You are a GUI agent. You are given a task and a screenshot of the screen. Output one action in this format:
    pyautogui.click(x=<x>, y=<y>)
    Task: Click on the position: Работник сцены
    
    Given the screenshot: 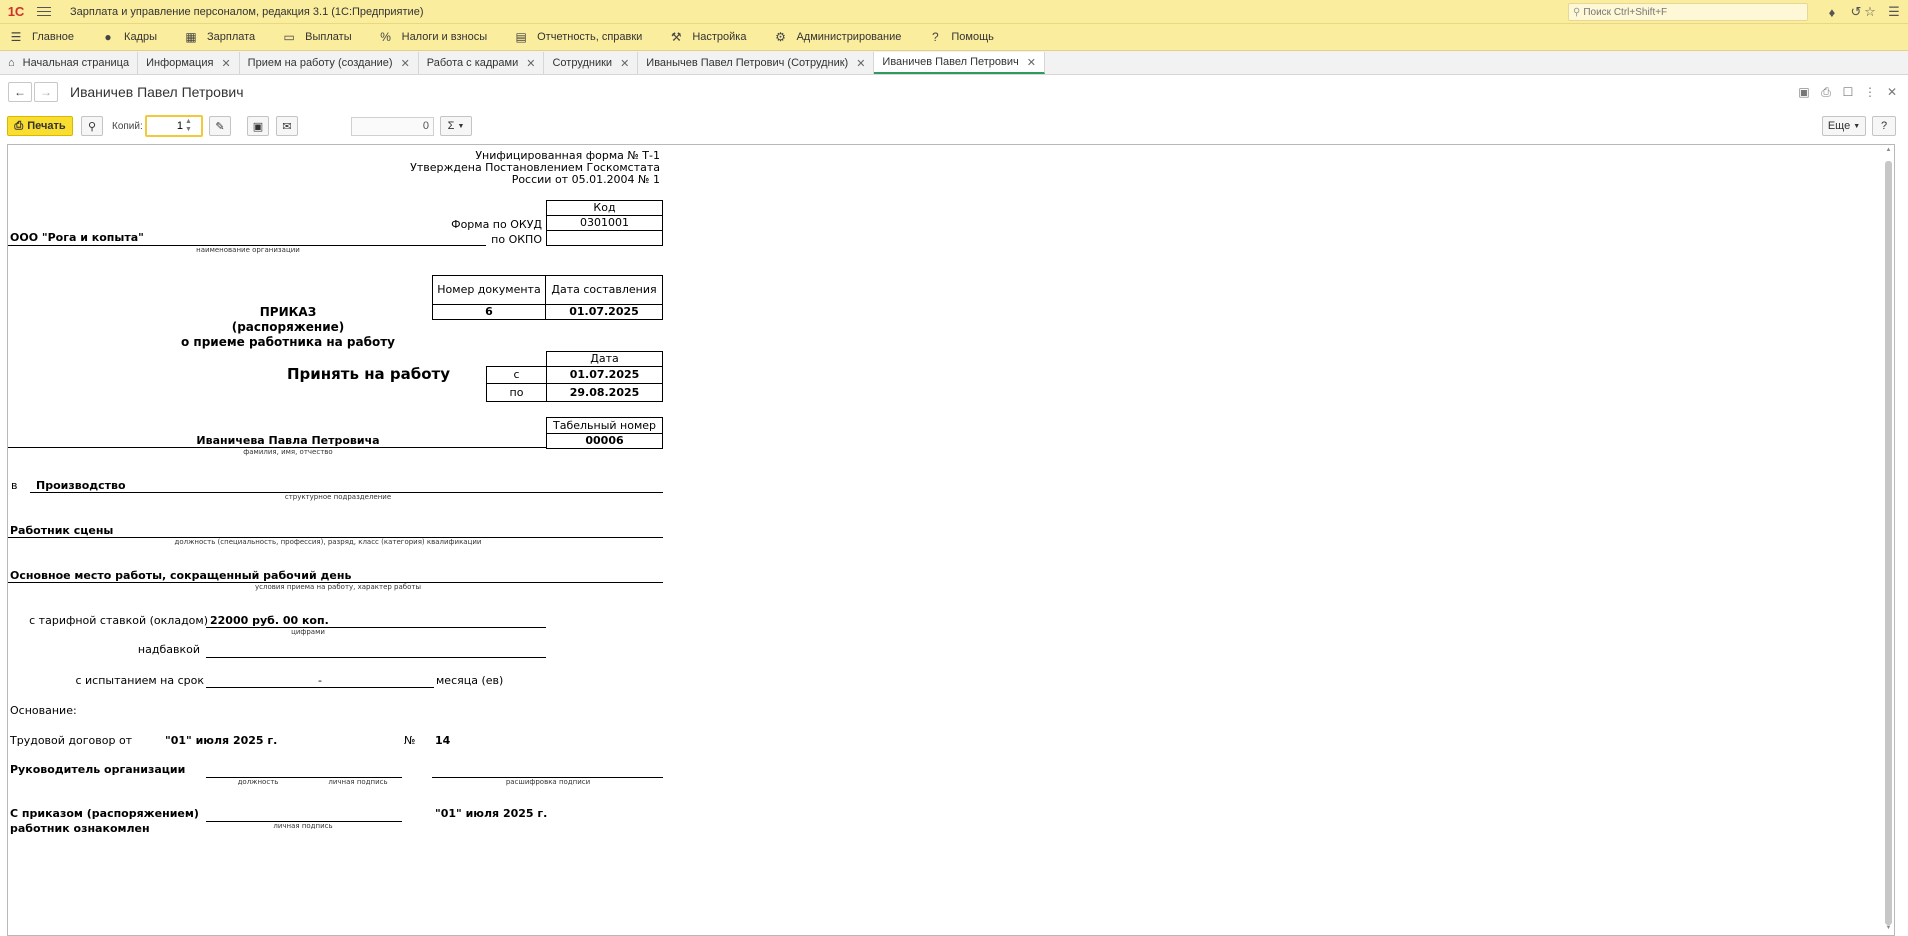 What is the action you would take?
    pyautogui.click(x=62, y=530)
    